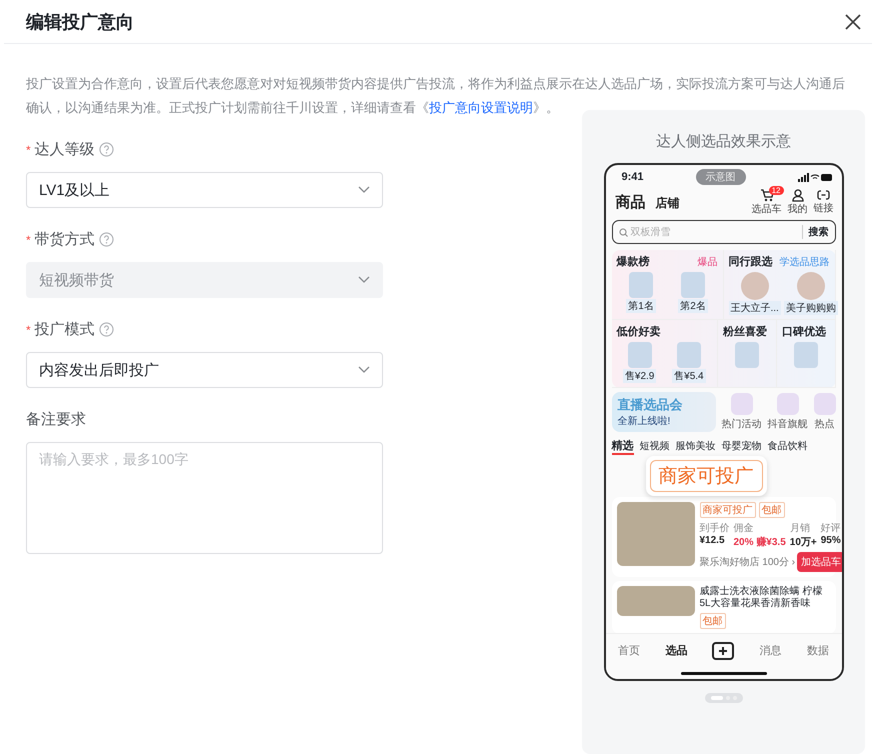 The height and width of the screenshot is (754, 876). I want to click on search-icon, so click(623, 232).